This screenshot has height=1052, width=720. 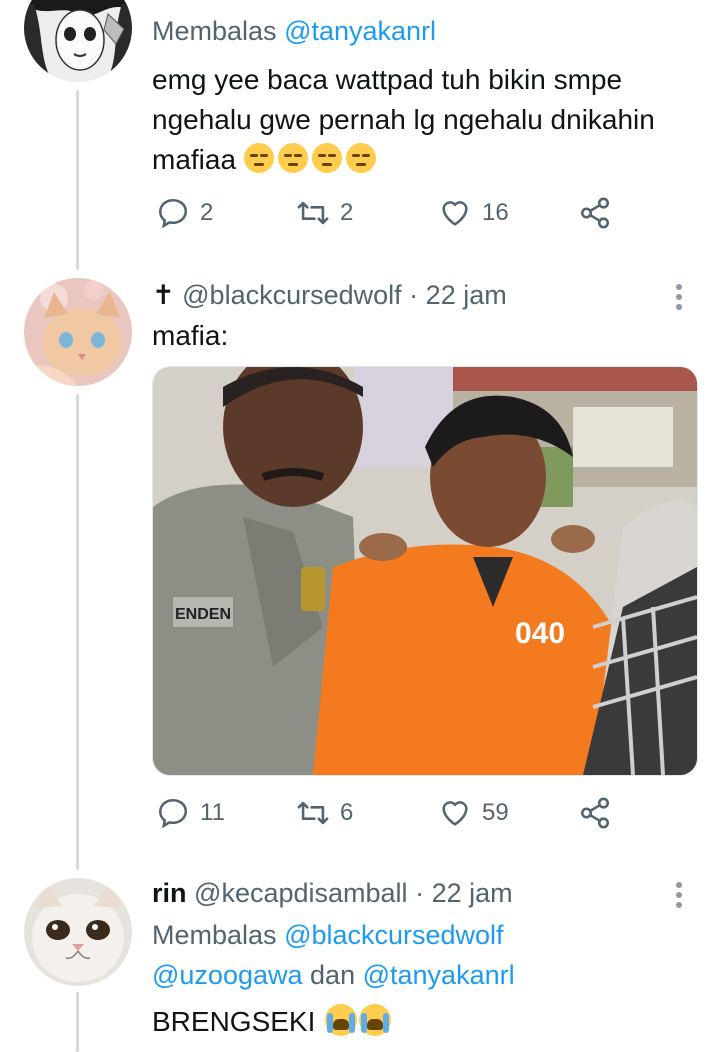 I want to click on crying-emoji-icon, so click(x=357, y=1020).